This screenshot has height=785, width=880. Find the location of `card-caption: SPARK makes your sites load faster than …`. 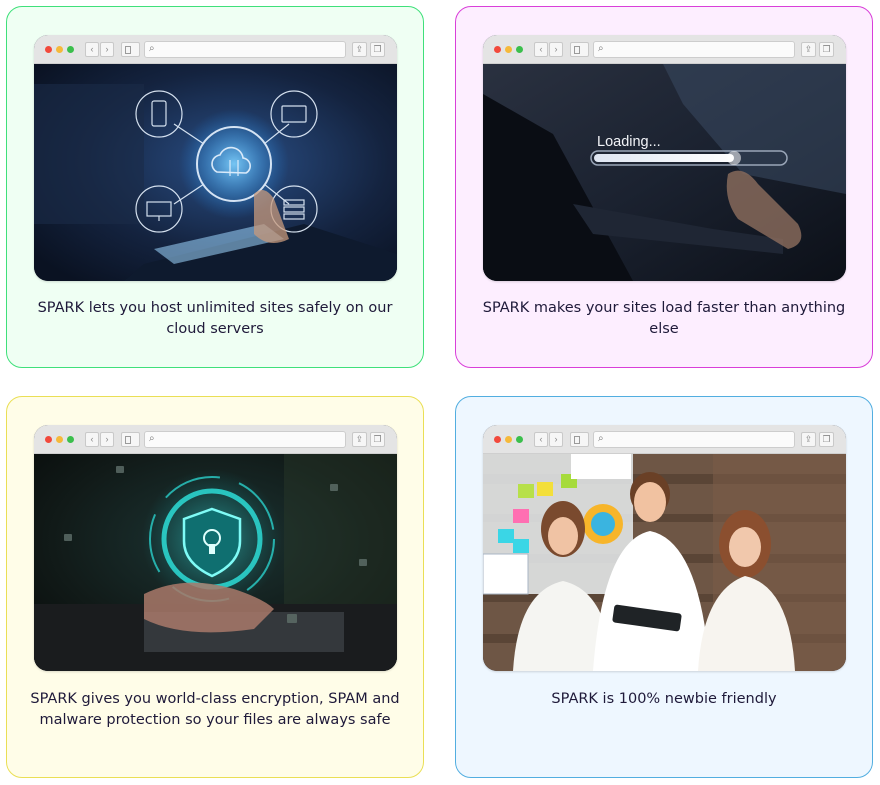

card-caption: SPARK makes your sites load faster than … is located at coordinates (664, 318).